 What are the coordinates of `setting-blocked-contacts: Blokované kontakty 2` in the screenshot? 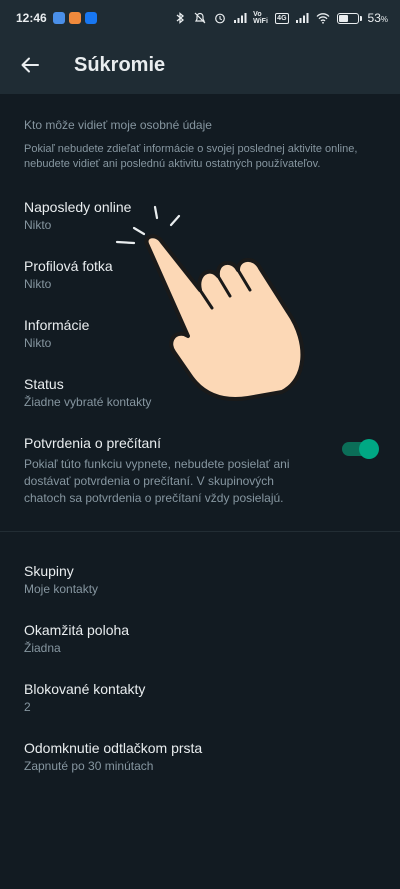 It's located at (200, 695).